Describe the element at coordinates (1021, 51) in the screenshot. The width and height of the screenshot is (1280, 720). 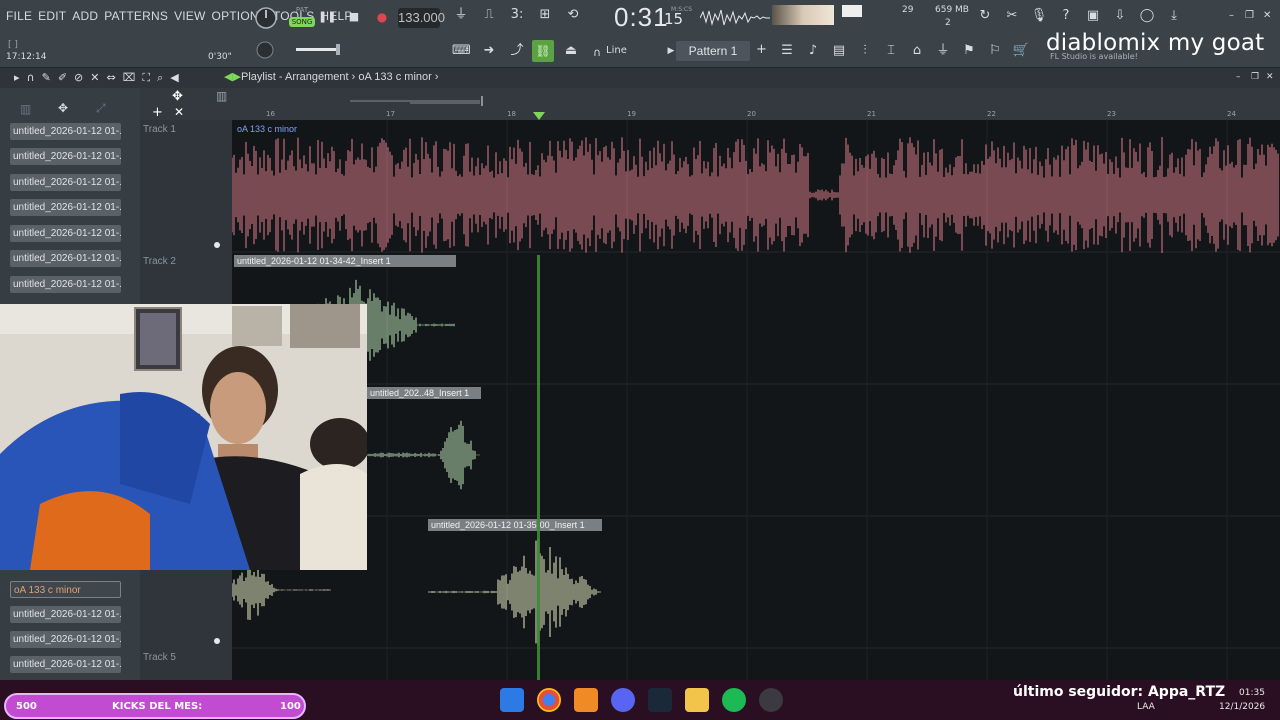
I see `shop-icon: 🛒` at that location.